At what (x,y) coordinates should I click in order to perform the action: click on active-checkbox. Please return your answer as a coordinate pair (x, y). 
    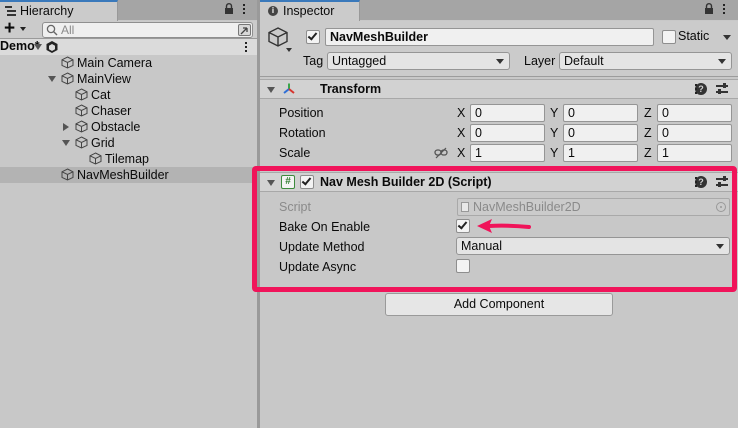
    Looking at the image, I should click on (313, 37).